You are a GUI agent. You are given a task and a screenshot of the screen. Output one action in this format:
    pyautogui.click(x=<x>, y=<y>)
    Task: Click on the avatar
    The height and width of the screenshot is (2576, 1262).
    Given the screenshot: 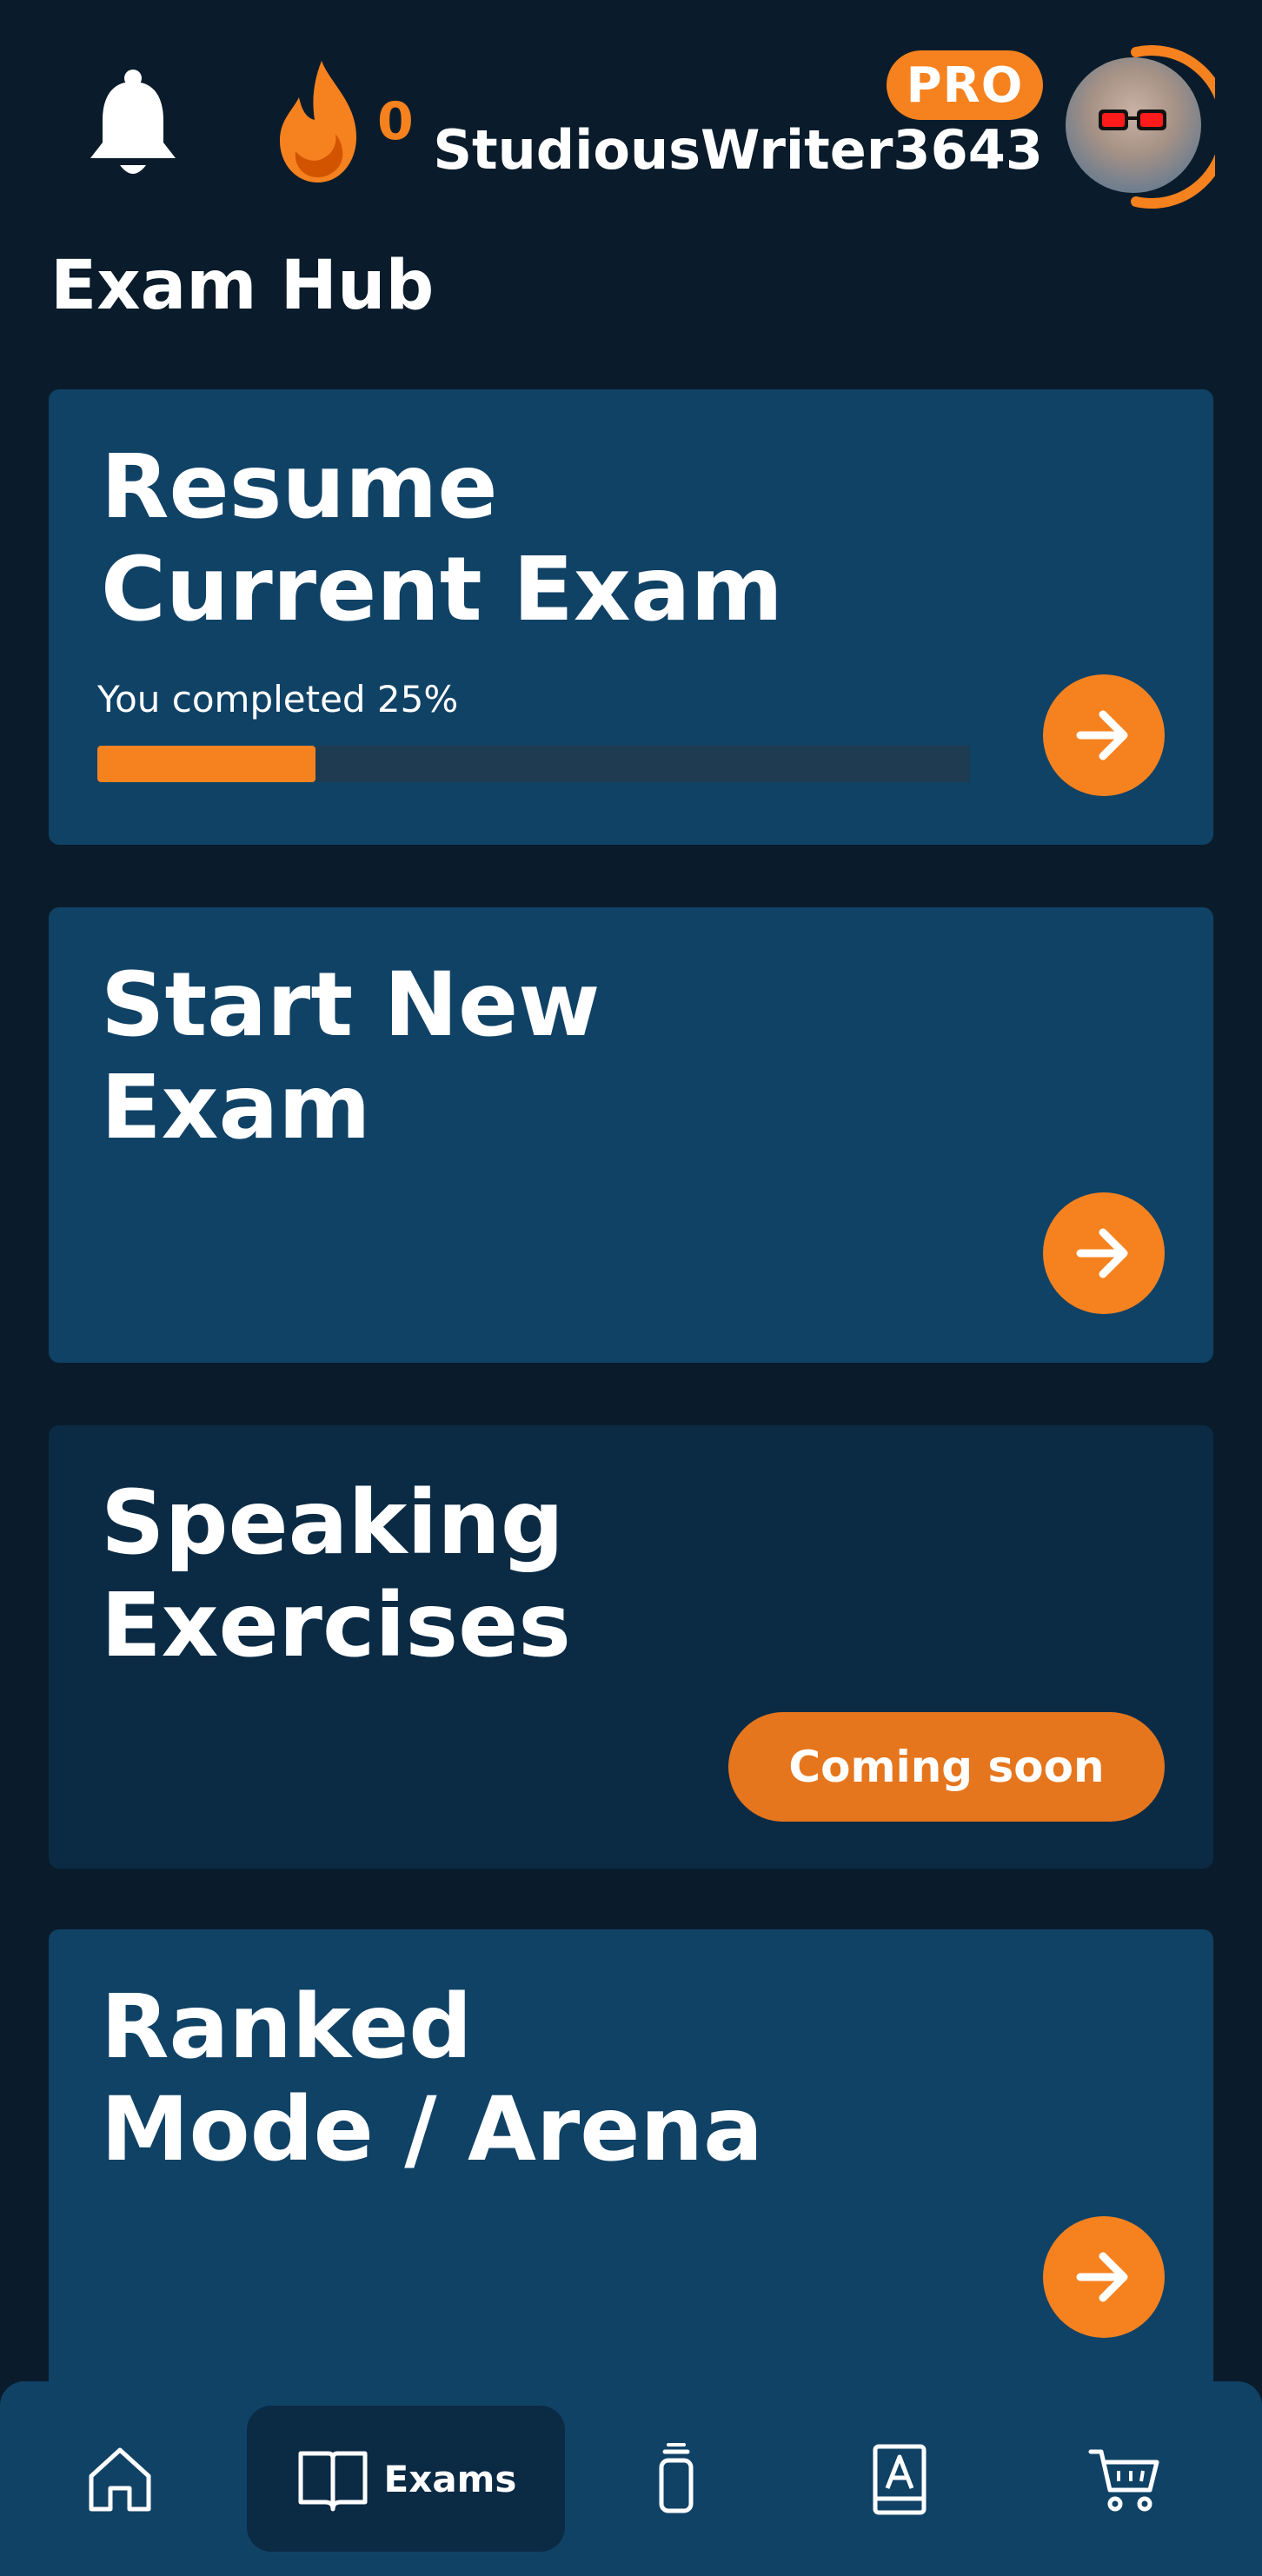 What is the action you would take?
    pyautogui.click(x=1133, y=125)
    